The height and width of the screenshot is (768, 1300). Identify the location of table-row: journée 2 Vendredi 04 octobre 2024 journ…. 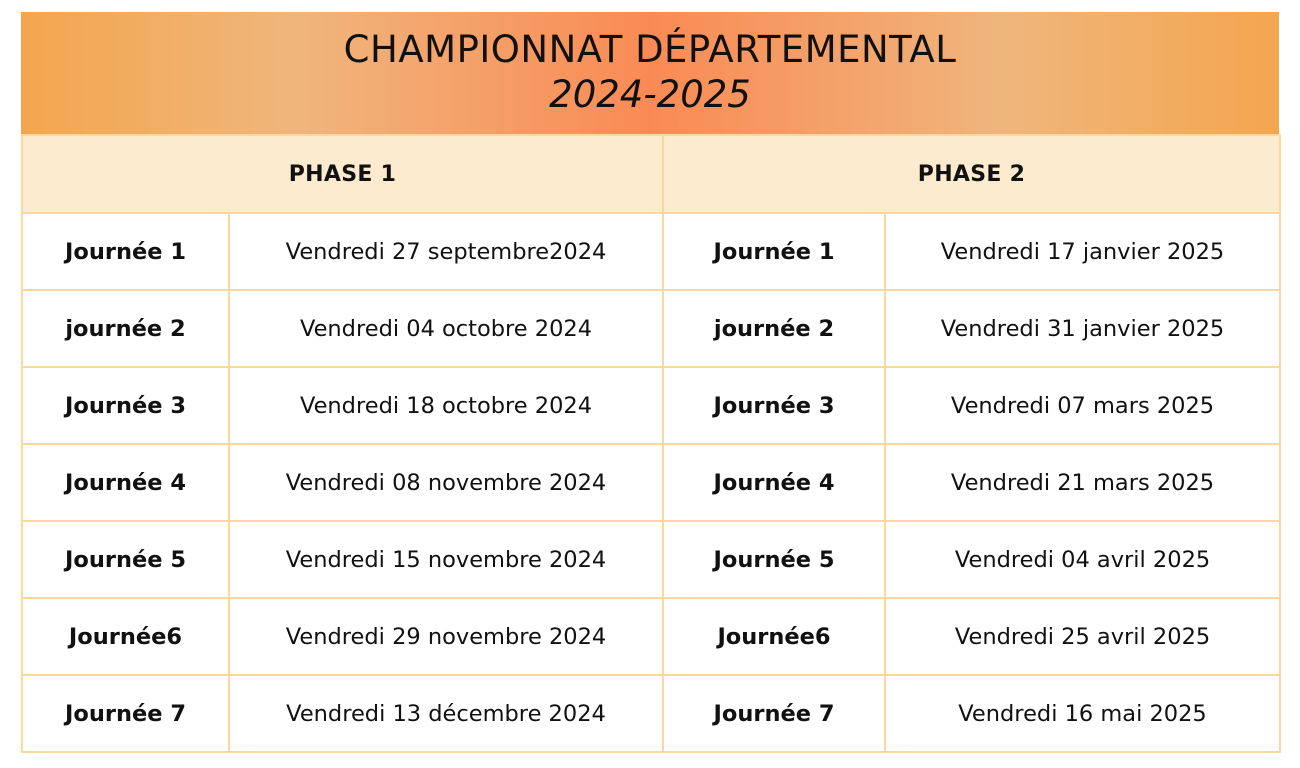
(651, 328).